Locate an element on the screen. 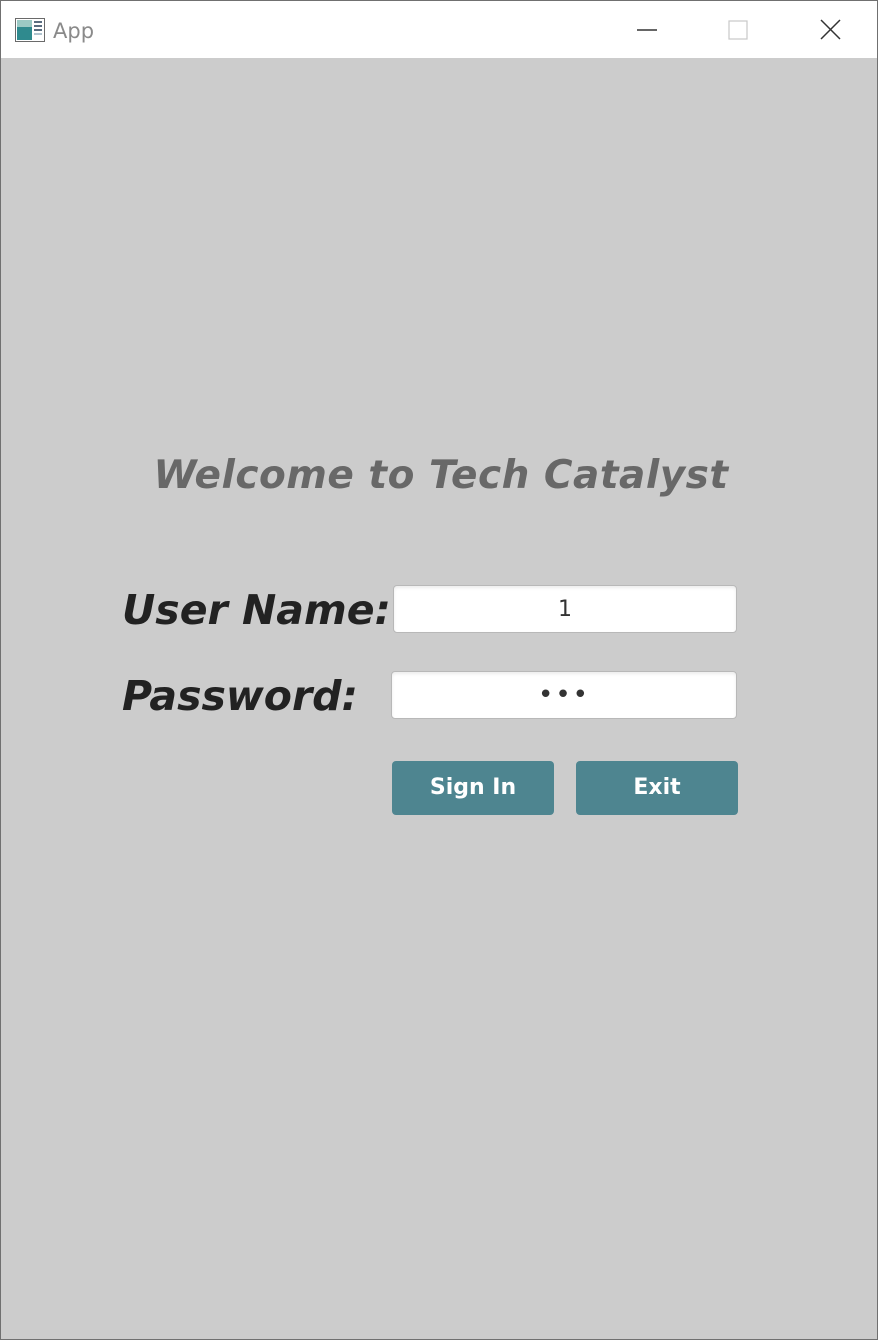  title-bar: App is located at coordinates (439, 29).